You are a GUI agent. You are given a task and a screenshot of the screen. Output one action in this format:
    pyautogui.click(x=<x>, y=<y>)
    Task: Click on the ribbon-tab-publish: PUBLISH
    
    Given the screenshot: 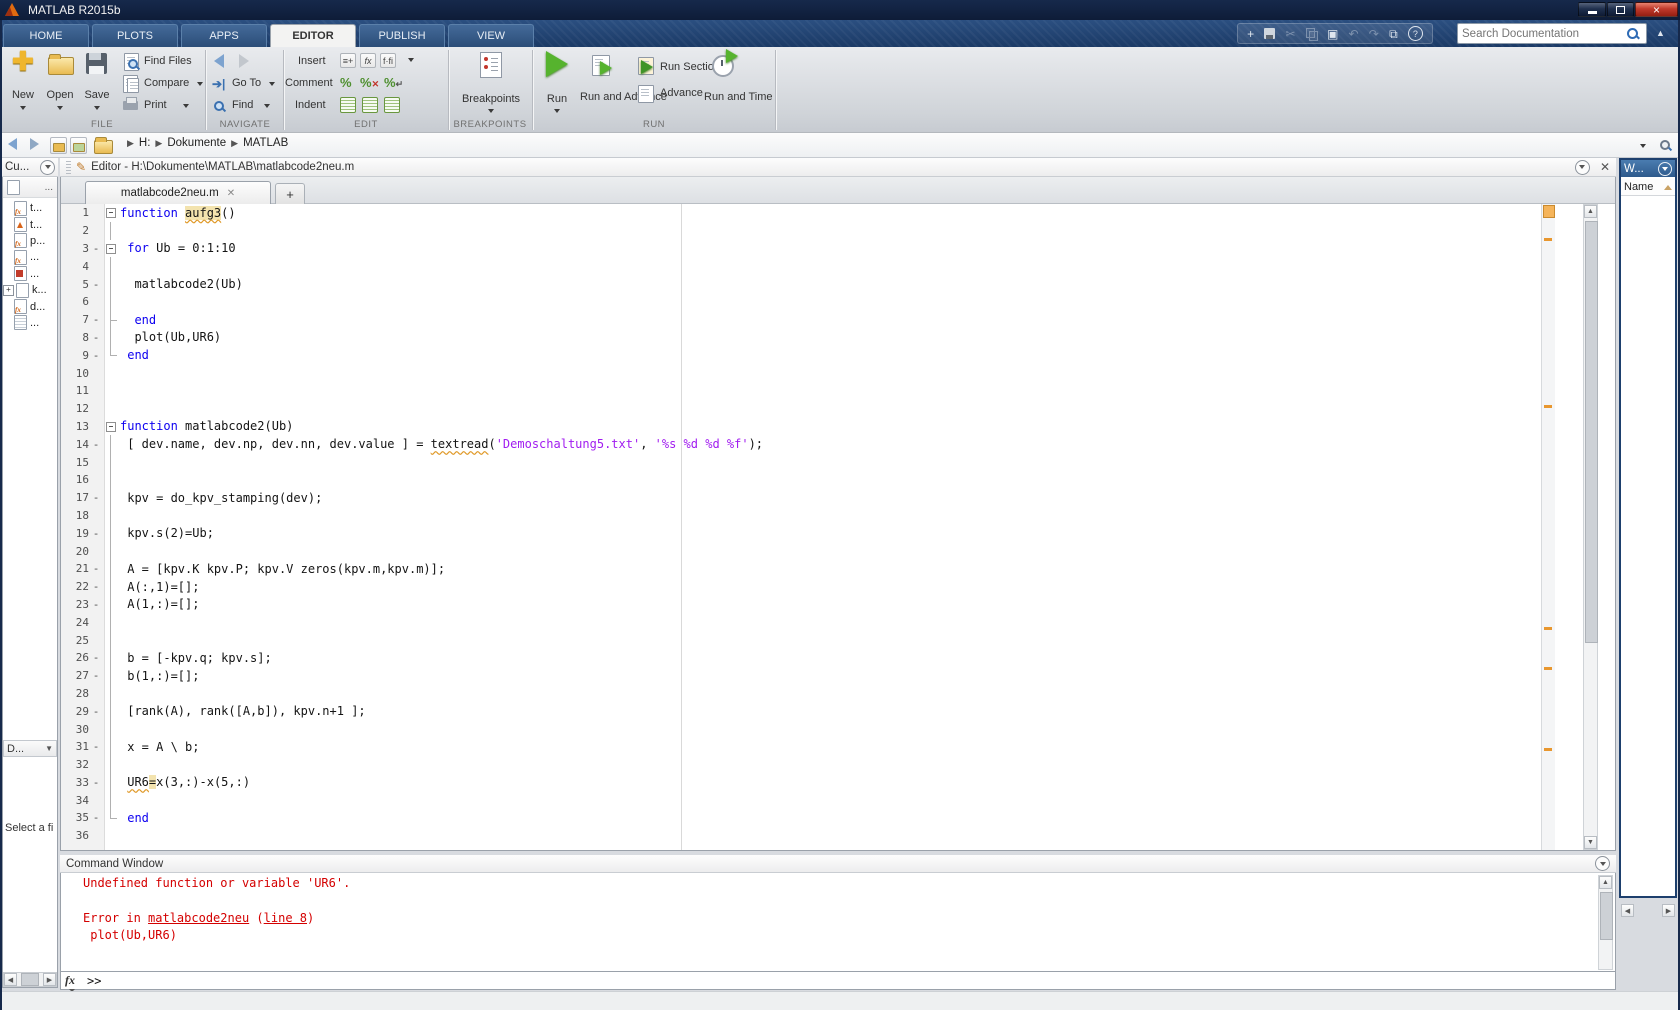 What is the action you would take?
    pyautogui.click(x=402, y=35)
    